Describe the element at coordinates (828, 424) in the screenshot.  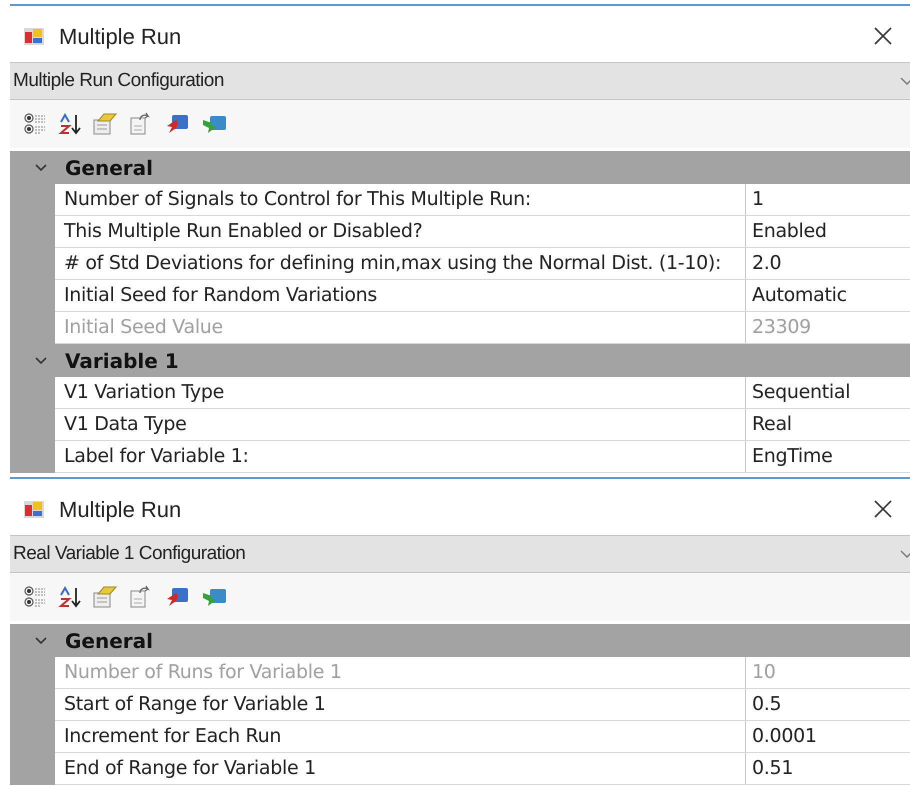
I see `property-value: Real` at that location.